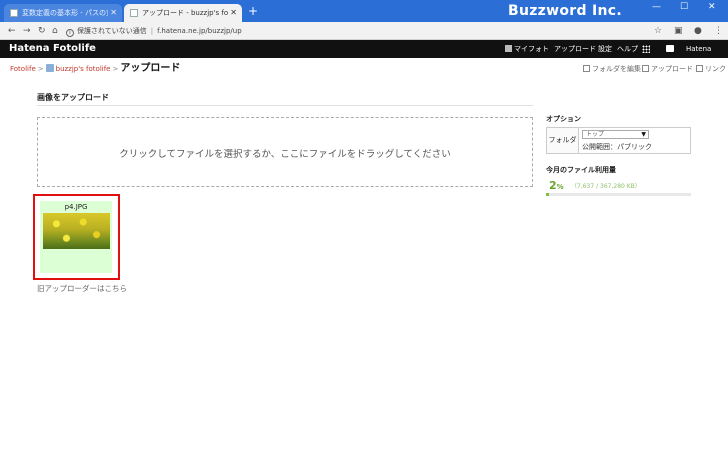 Image resolution: width=728 pixels, height=460 pixels. What do you see at coordinates (76, 207) in the screenshot?
I see `thumbnail-filename: p4.JPG` at bounding box center [76, 207].